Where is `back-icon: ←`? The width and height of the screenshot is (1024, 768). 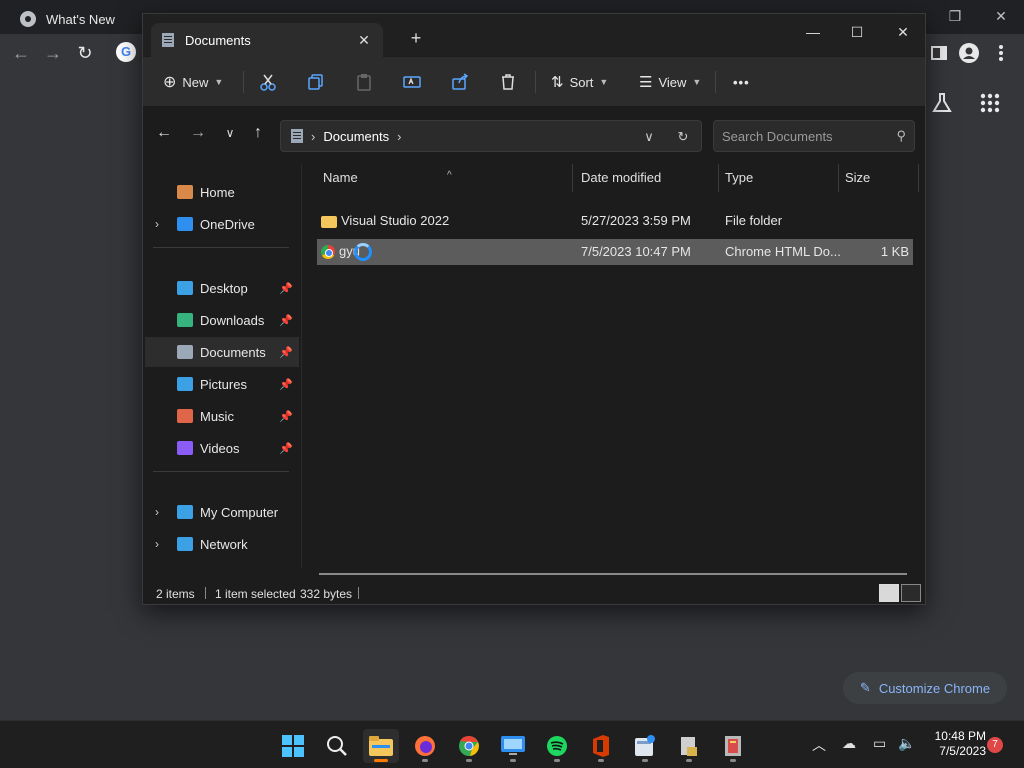 back-icon: ← is located at coordinates (164, 133).